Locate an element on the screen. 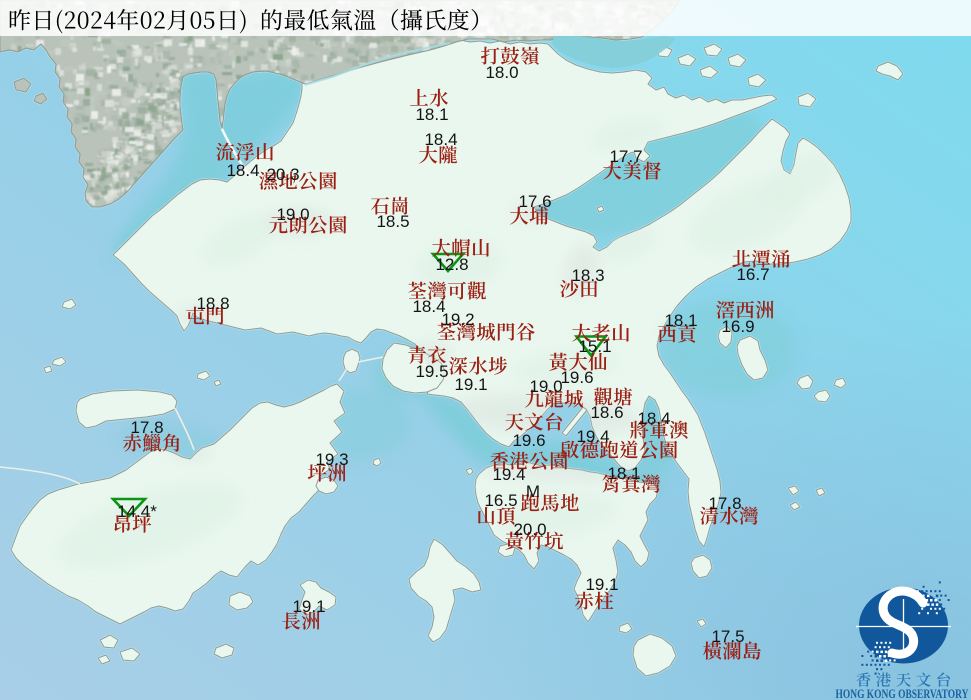 The width and height of the screenshot is (971, 700). station-value: 18.8 is located at coordinates (212, 303).